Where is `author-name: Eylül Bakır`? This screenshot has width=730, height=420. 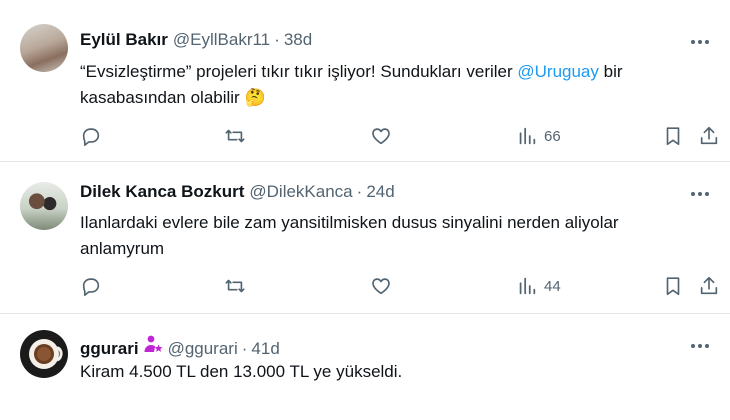 author-name: Eylül Bakır is located at coordinates (124, 40).